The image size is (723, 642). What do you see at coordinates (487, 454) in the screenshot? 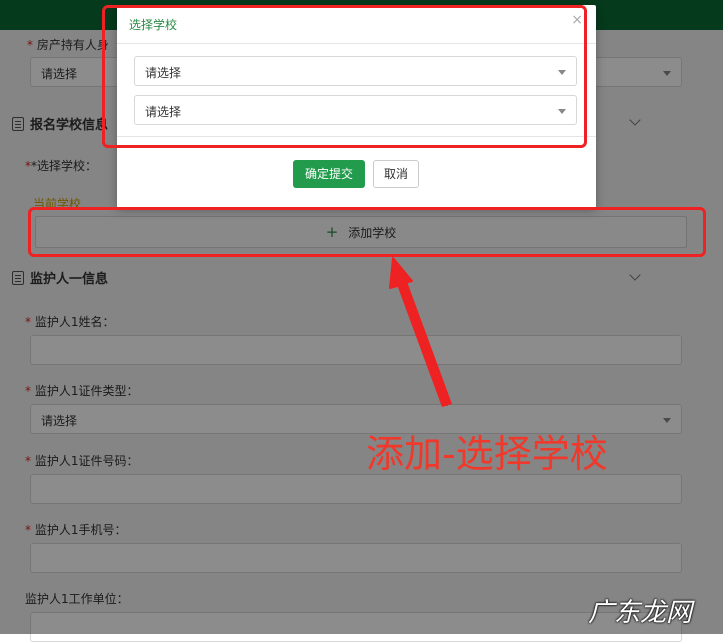
I see `annotation-caption: 添加-选择学校` at bounding box center [487, 454].